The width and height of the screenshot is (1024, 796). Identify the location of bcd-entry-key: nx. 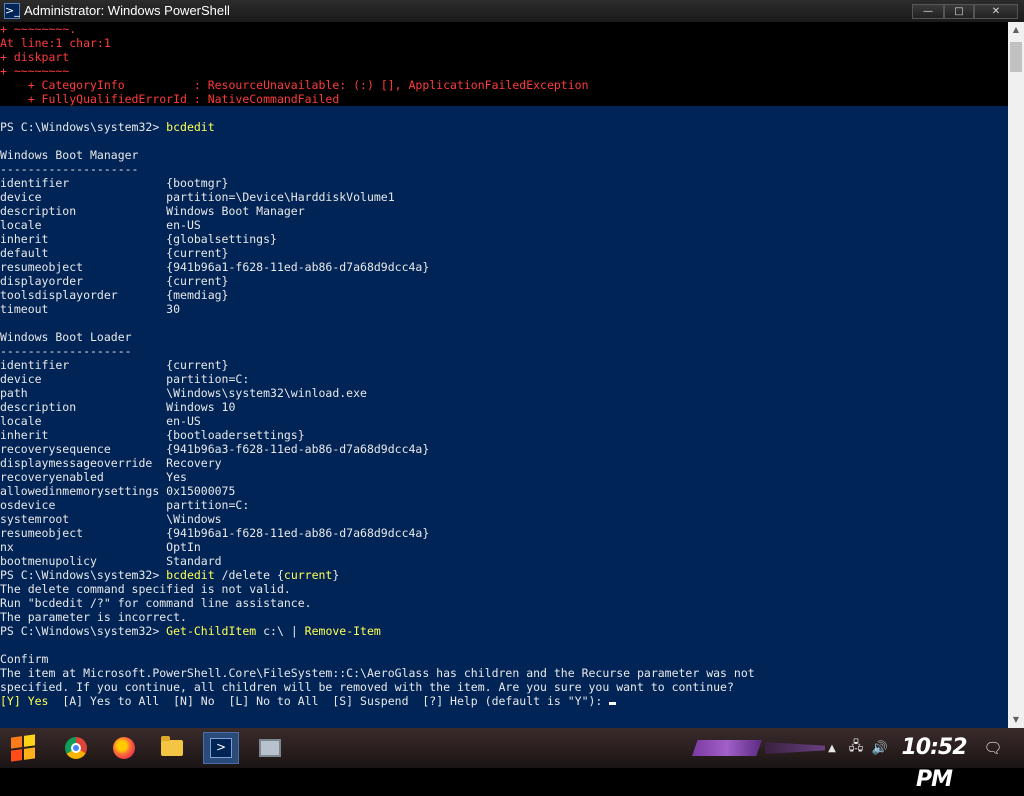
(83, 547).